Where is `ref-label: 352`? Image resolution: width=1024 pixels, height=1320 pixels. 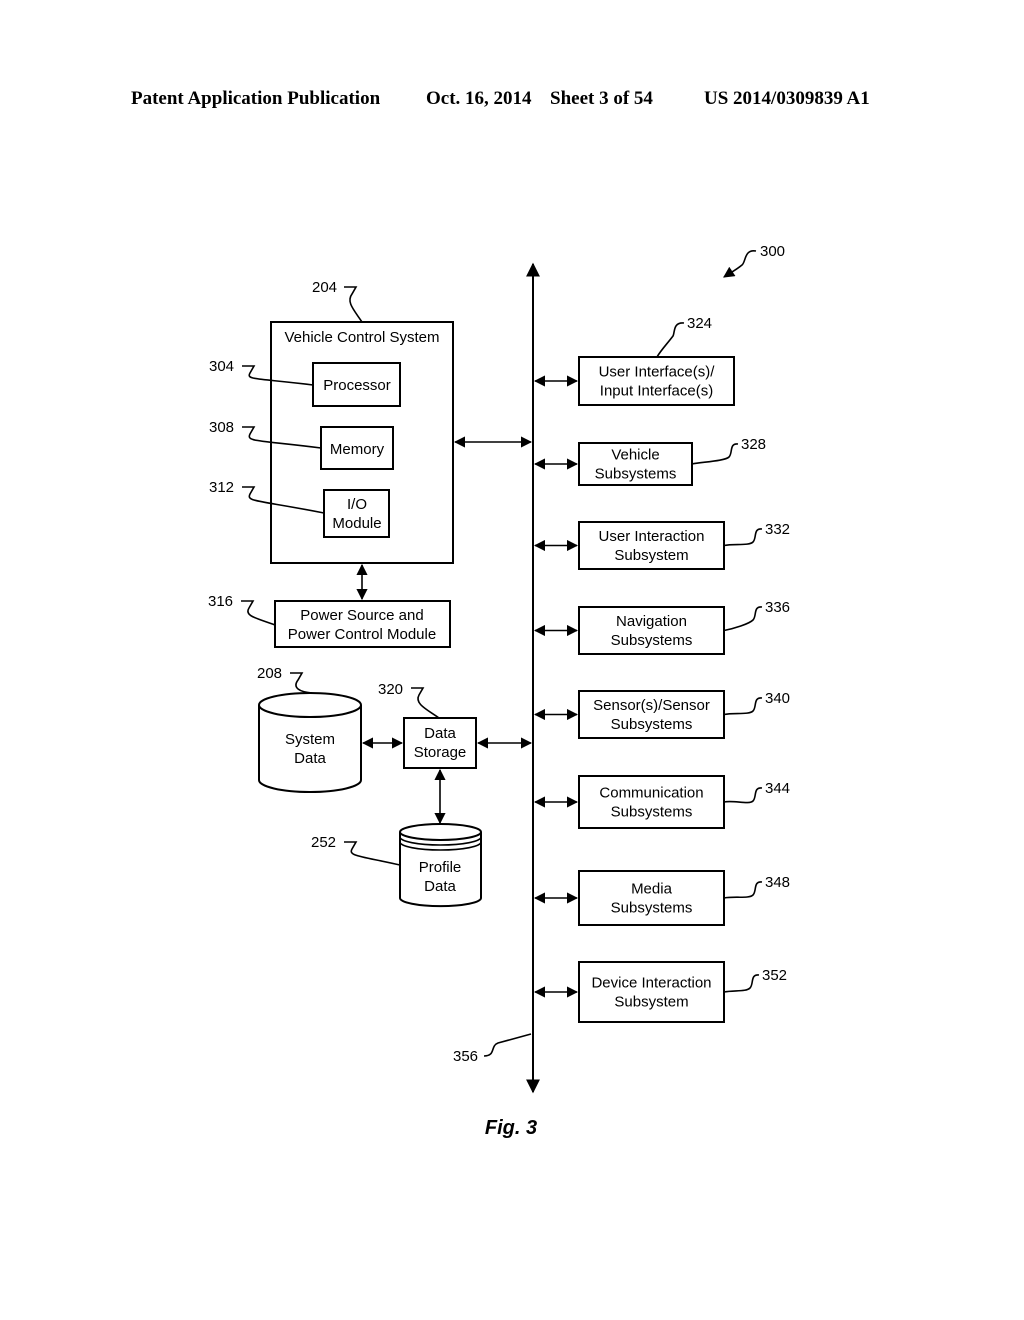
ref-label: 352 is located at coordinates (774, 975).